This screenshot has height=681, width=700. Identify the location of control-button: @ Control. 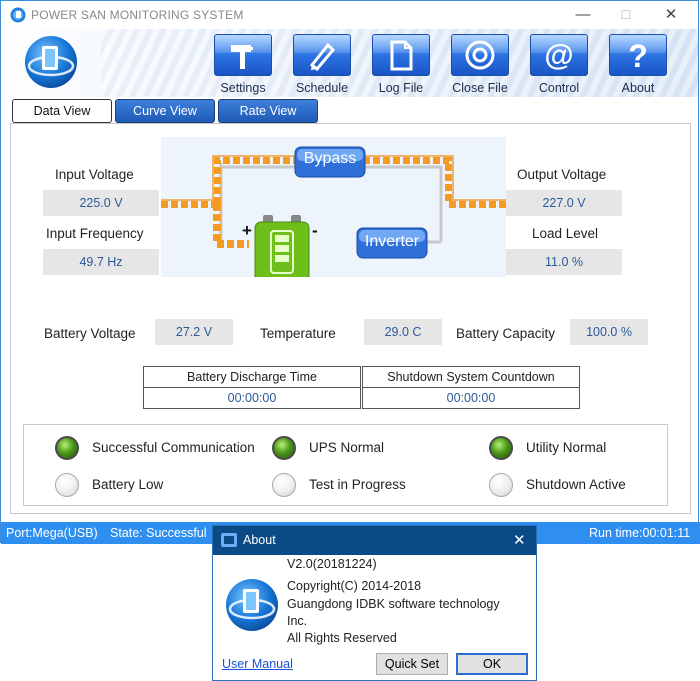
(559, 65).